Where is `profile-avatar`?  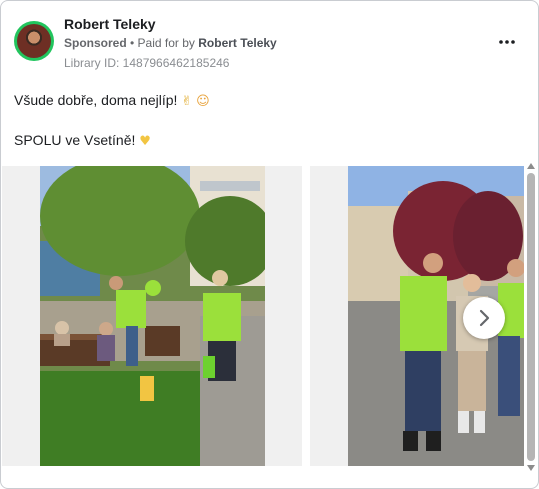 profile-avatar is located at coordinates (34, 41).